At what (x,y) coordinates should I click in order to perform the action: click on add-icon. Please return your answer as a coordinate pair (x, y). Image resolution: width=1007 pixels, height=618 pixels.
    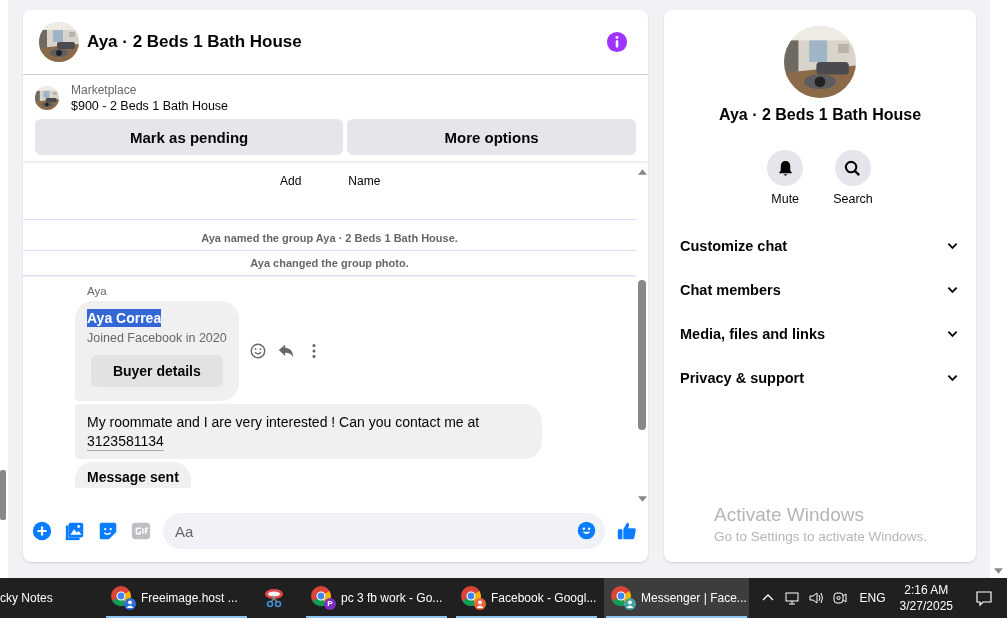
    Looking at the image, I should click on (42, 531).